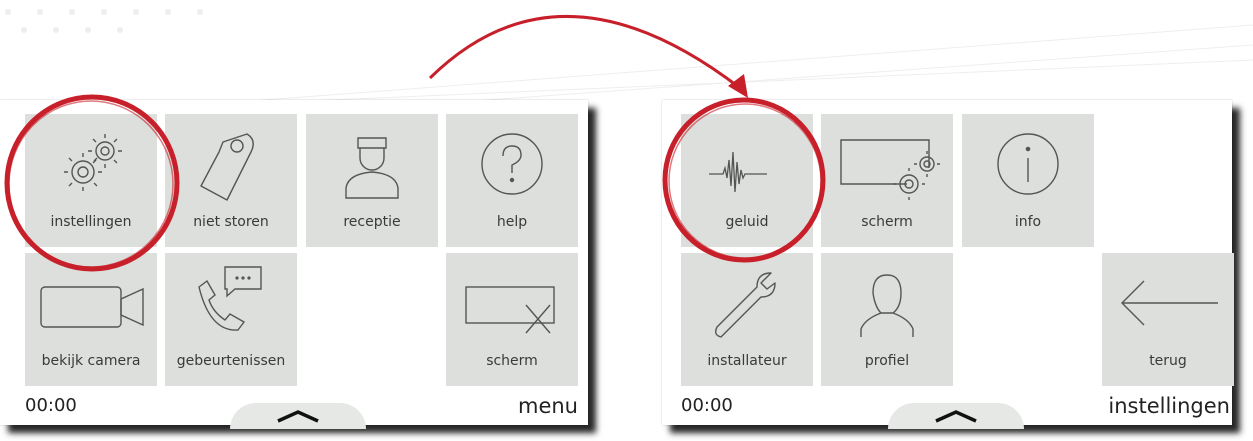 The width and height of the screenshot is (1253, 441). What do you see at coordinates (231, 361) in the screenshot?
I see `tile-label: gebeurtenissen` at bounding box center [231, 361].